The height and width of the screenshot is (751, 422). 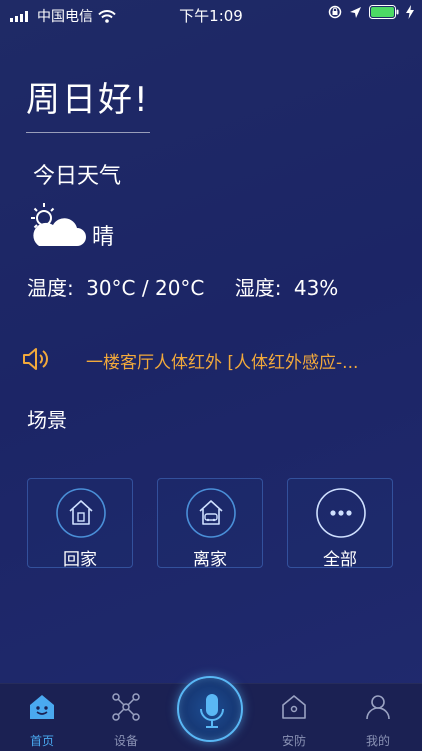 I want to click on status-right, so click(x=371, y=12).